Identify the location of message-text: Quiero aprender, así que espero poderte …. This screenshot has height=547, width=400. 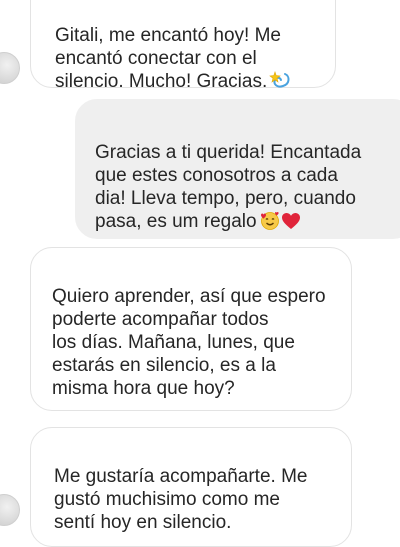
(189, 342).